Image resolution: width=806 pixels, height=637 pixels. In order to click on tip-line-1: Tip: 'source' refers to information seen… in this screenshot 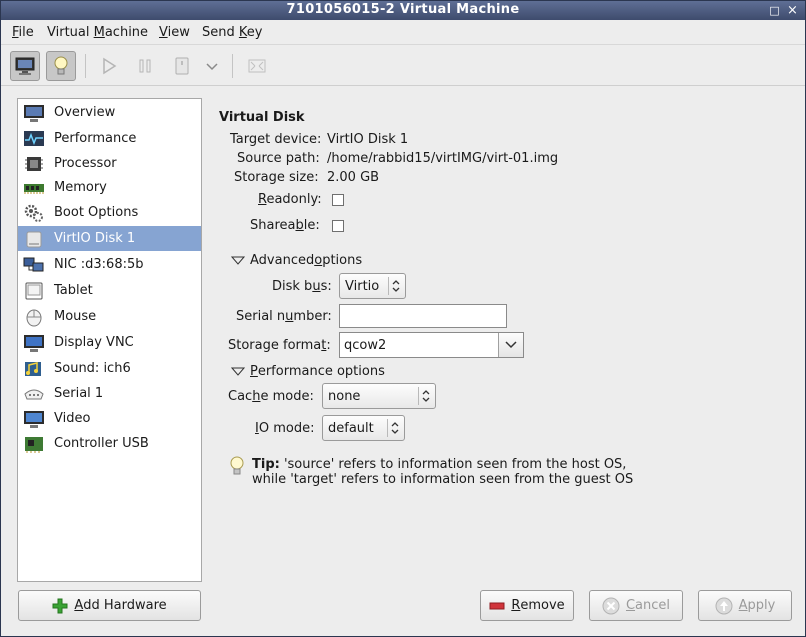, I will do `click(439, 464)`.